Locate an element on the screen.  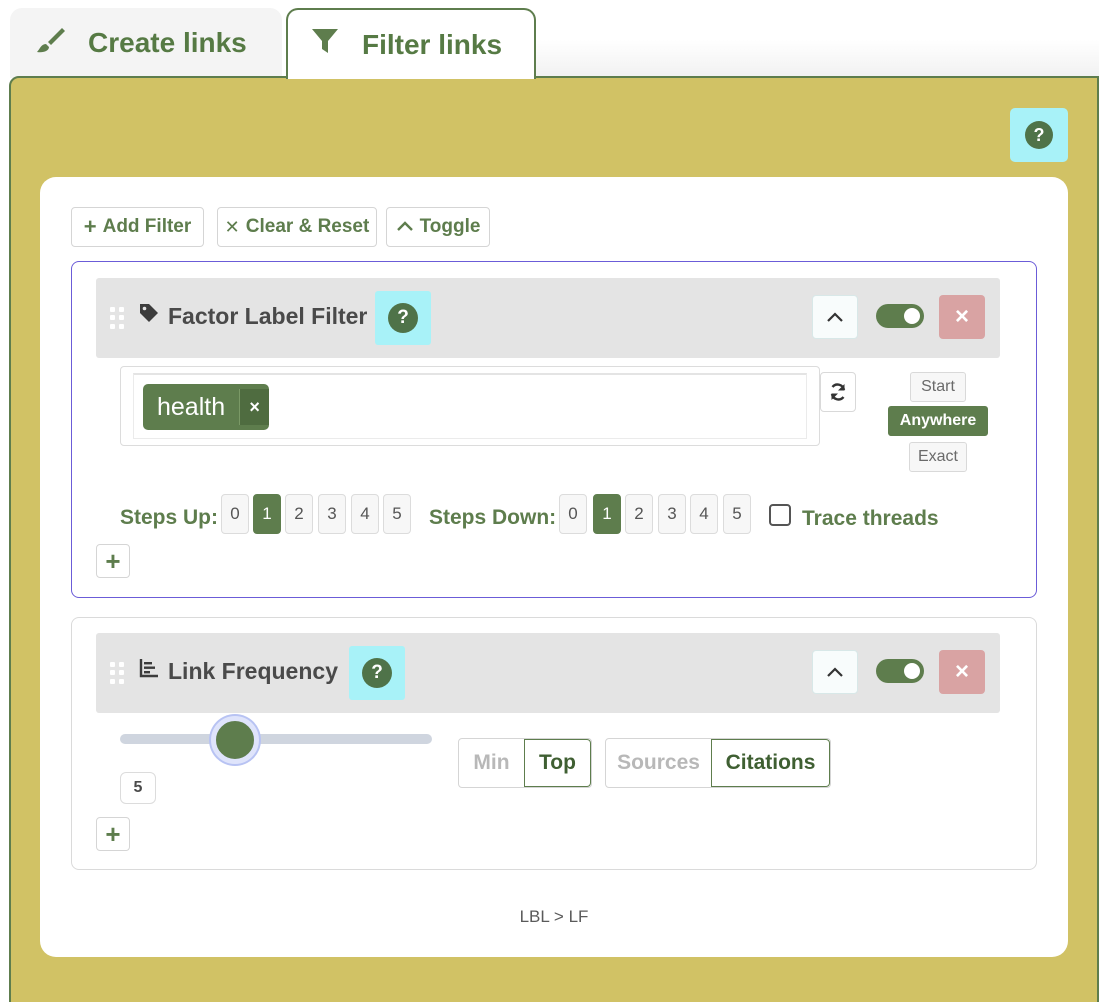
factor-label-filter-title: Factor Label Filter is located at coordinates (252, 316).